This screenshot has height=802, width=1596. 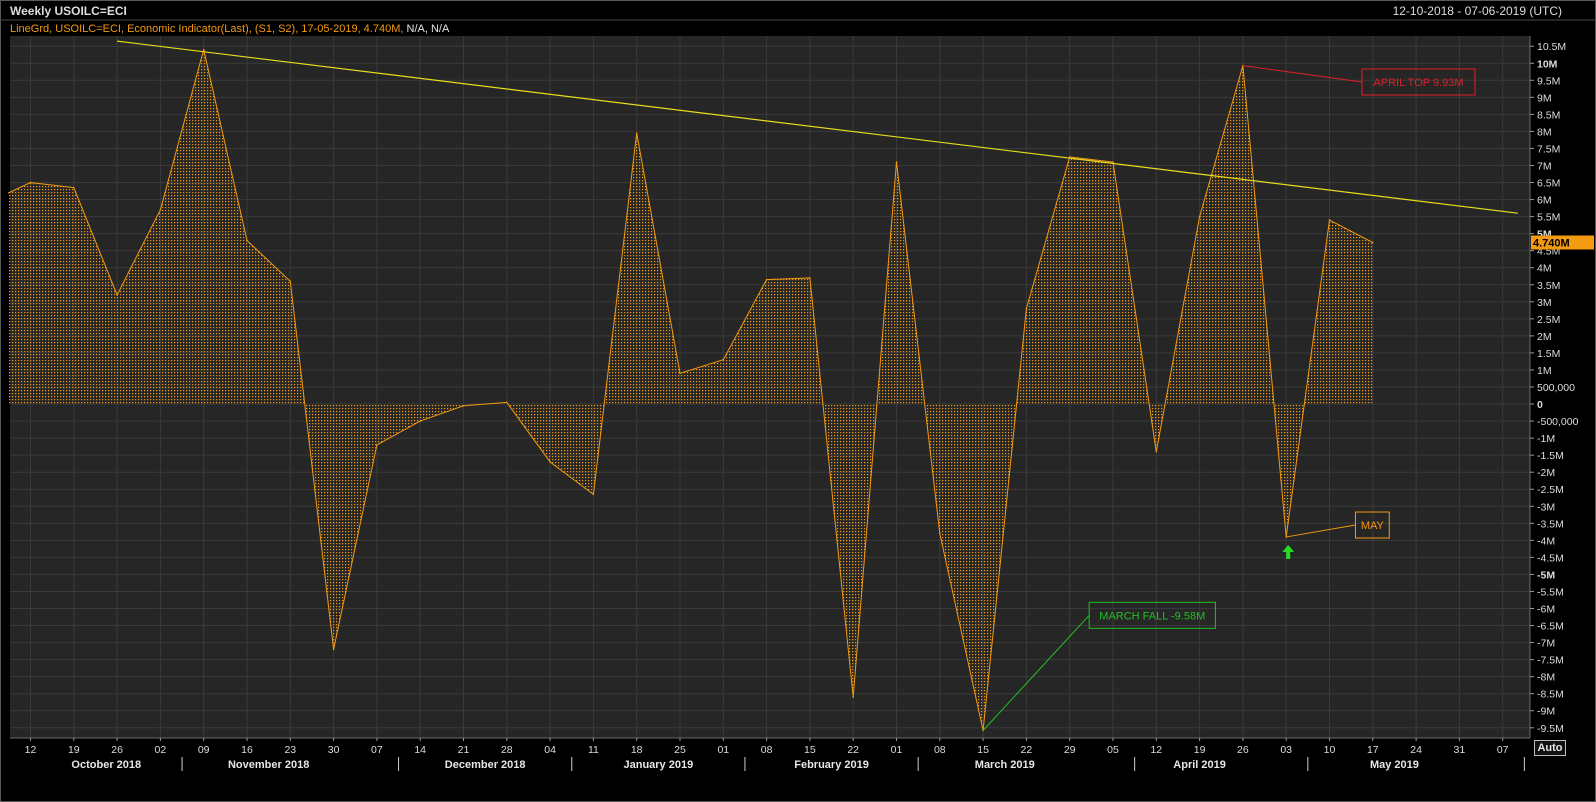 I want to click on y-tick-label: 9M, so click(x=1544, y=98).